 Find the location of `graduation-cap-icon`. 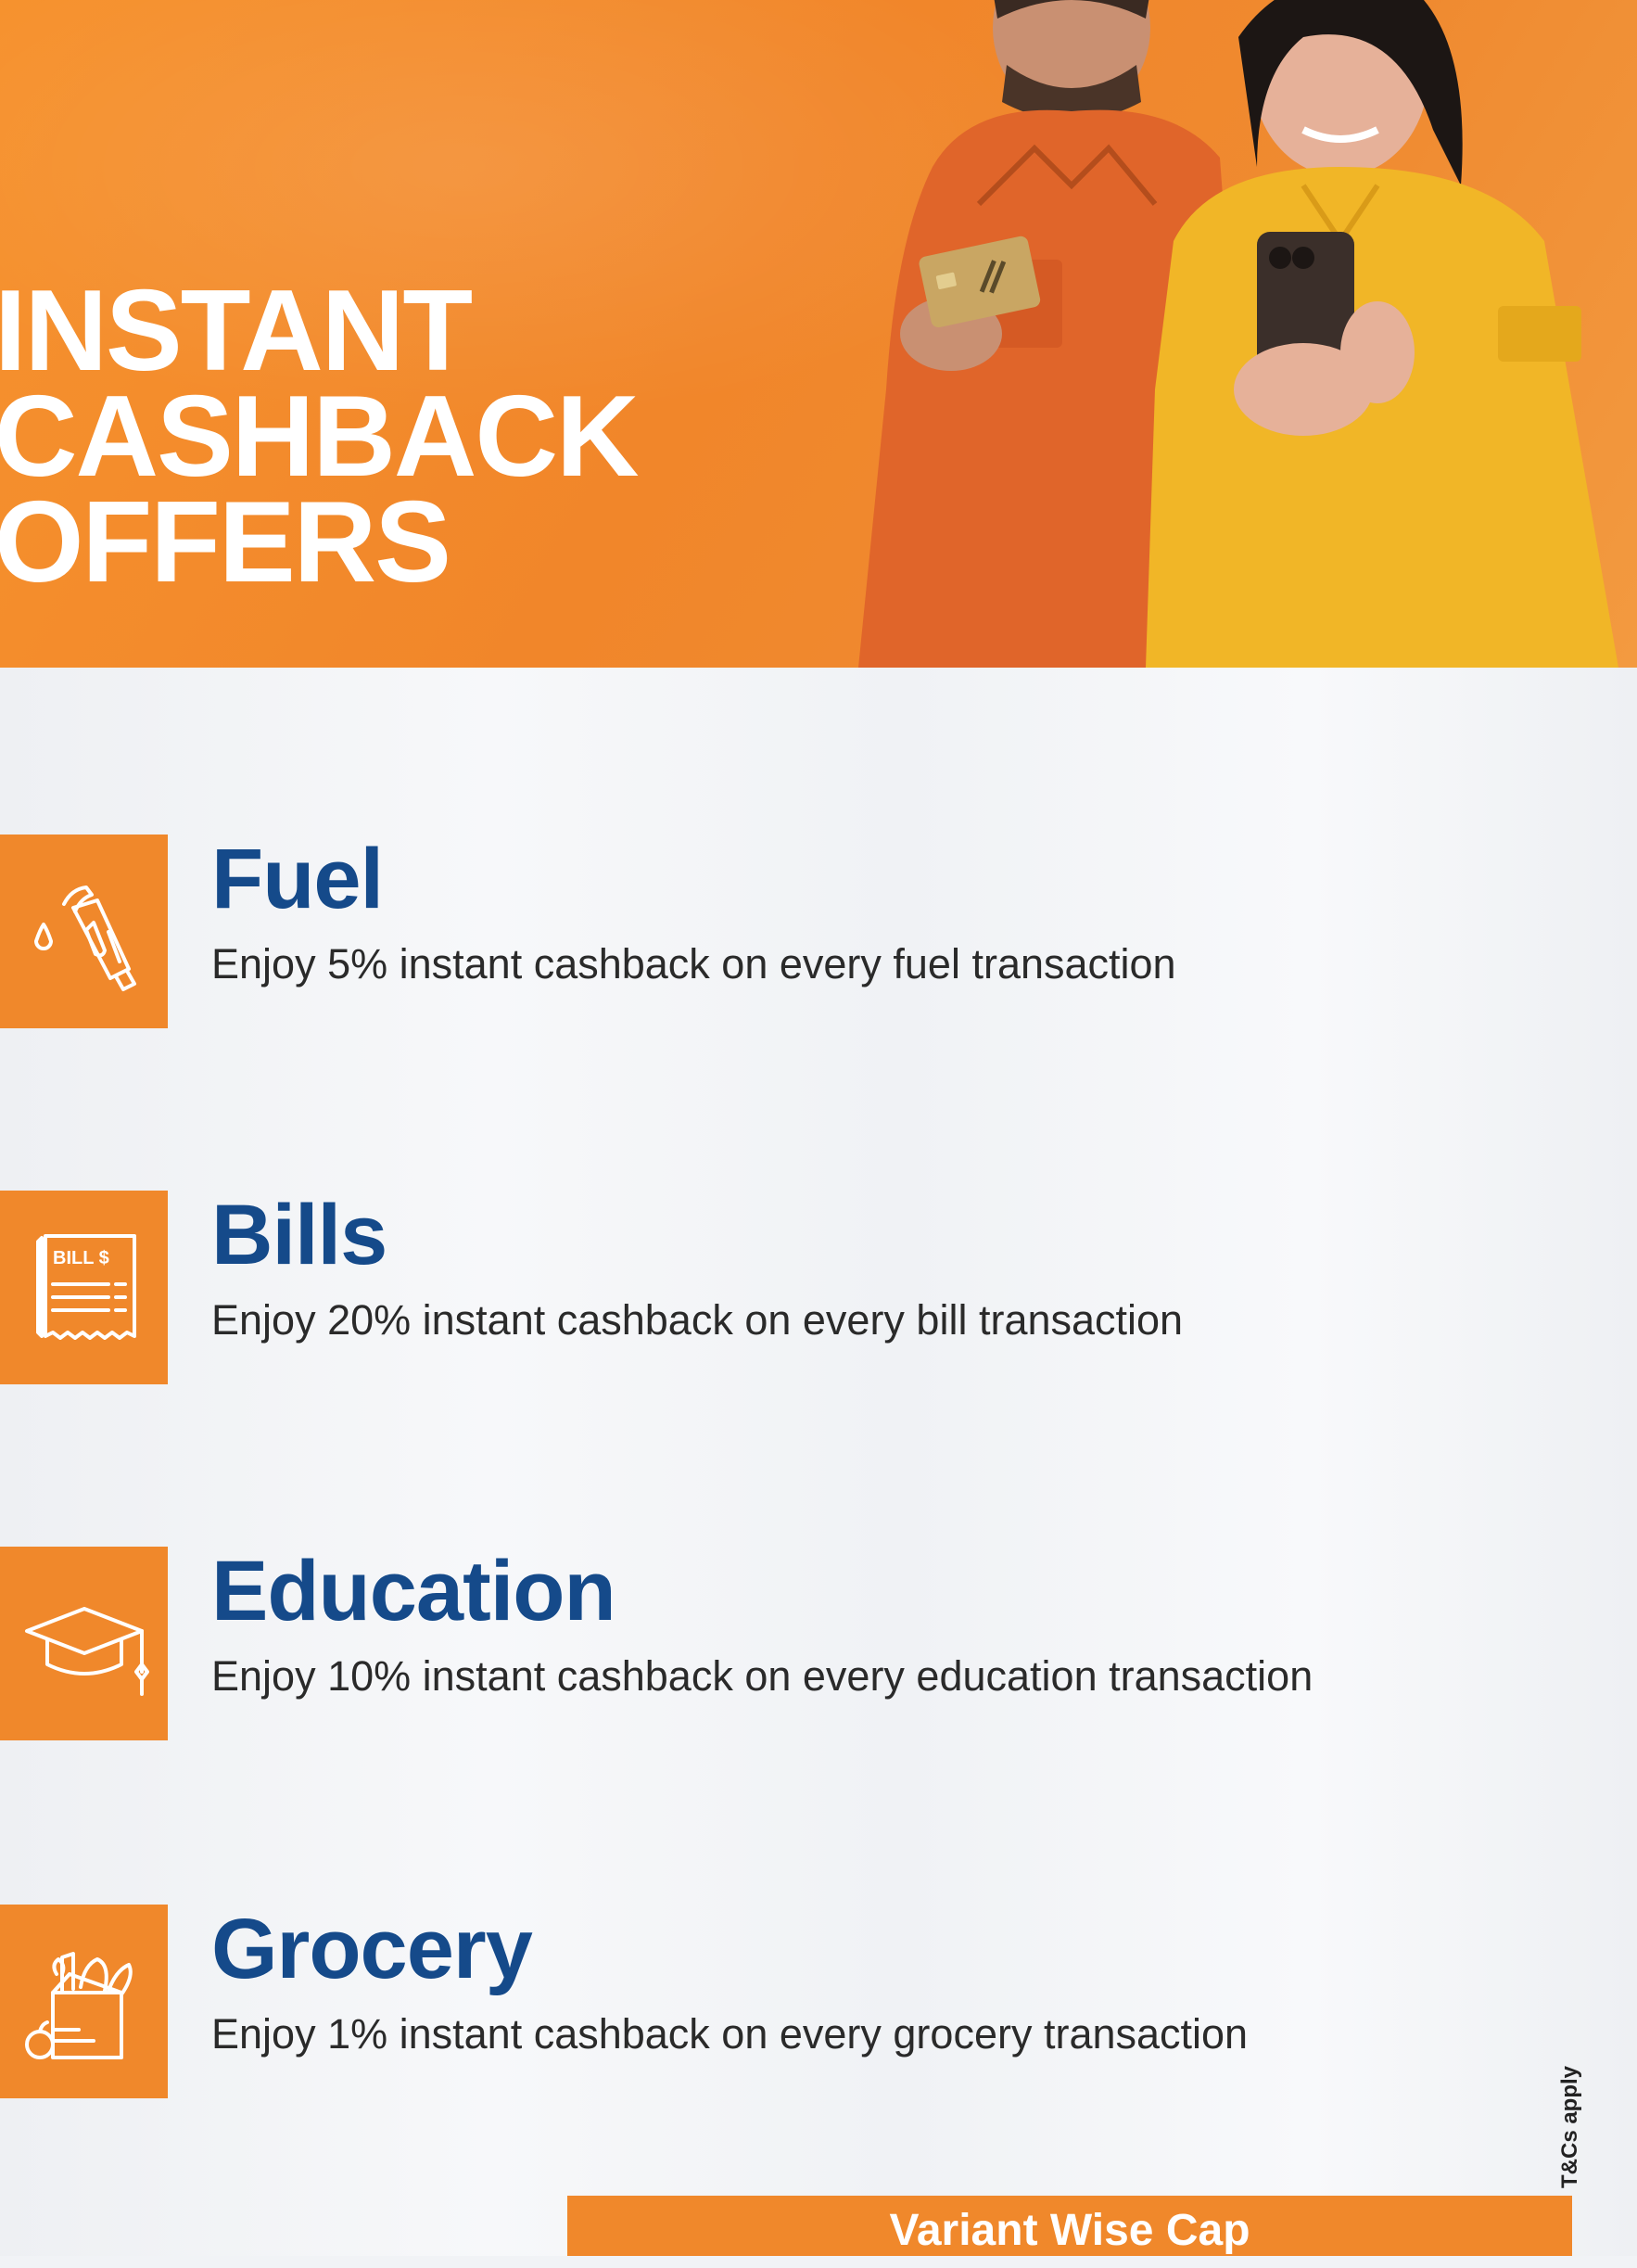

graduation-cap-icon is located at coordinates (86, 1651).